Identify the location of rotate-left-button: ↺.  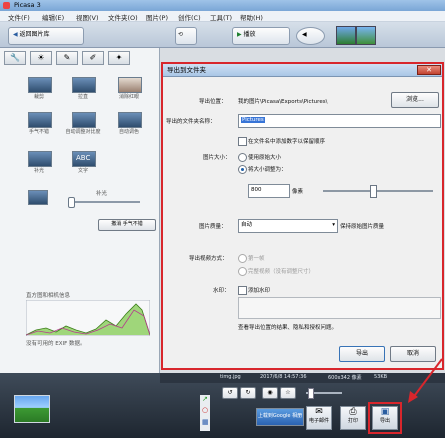
(230, 393).